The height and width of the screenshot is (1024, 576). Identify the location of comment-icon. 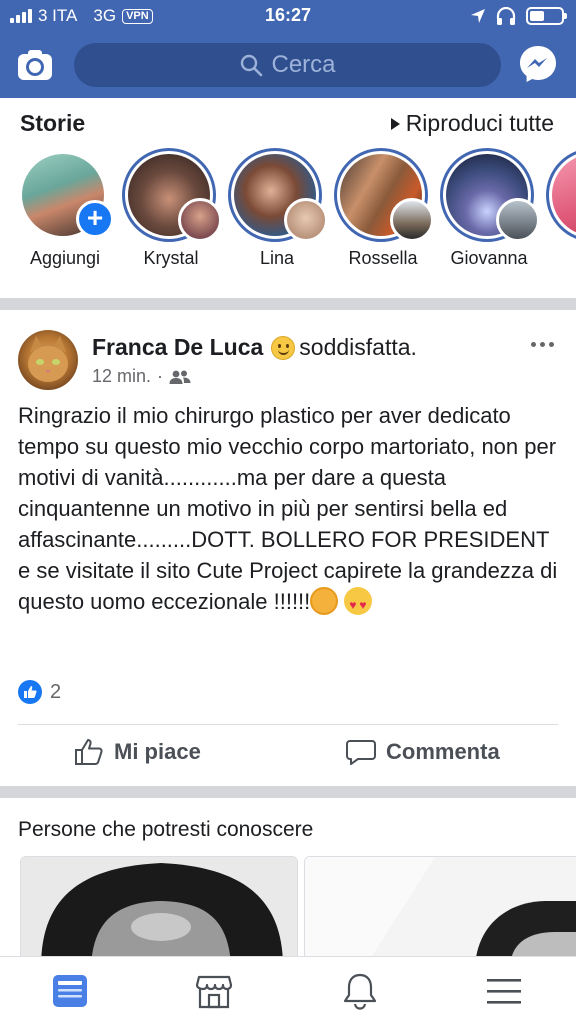
(361, 752).